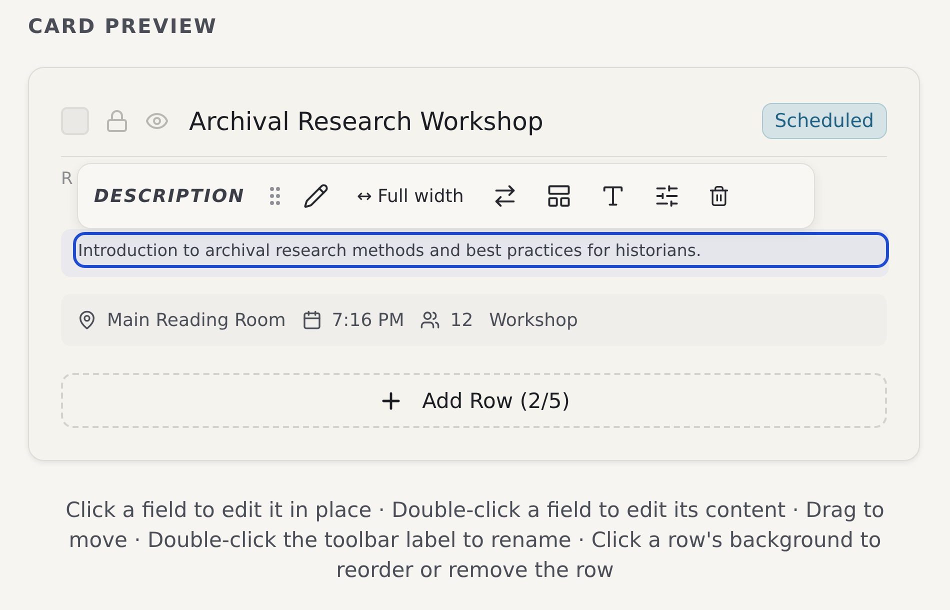  Describe the element at coordinates (67, 179) in the screenshot. I see `row-text: R` at that location.